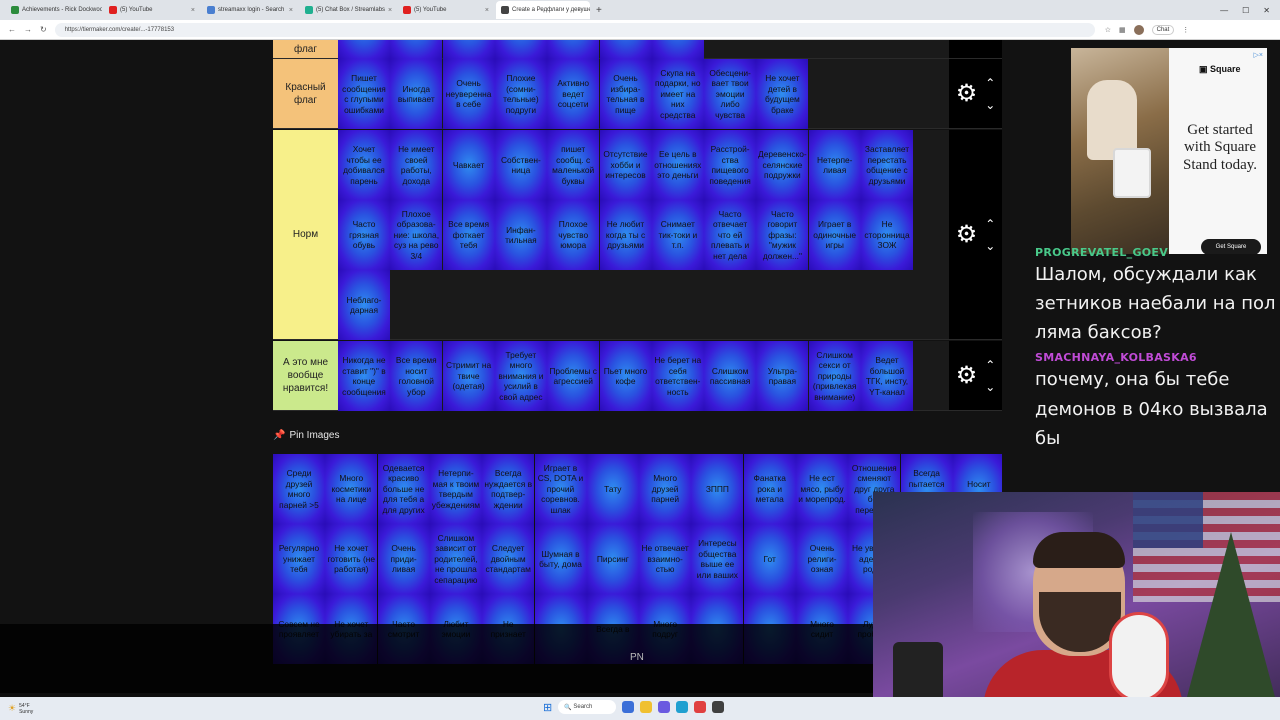 Image resolution: width=1280 pixels, height=720 pixels. What do you see at coordinates (416, 165) in the screenshot?
I see `tier-card: Не имеет своей работы, дохода` at bounding box center [416, 165].